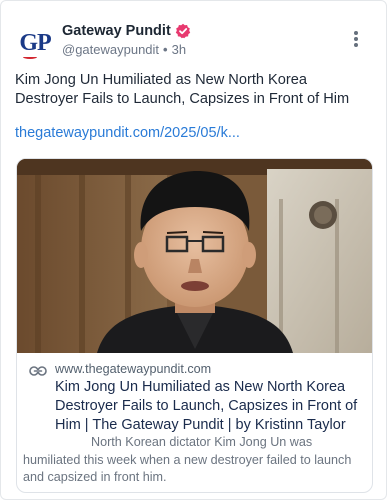 The height and width of the screenshot is (500, 387). I want to click on author-identity: Gateway Pundit @gatewaypundit • 3h, so click(126, 39).